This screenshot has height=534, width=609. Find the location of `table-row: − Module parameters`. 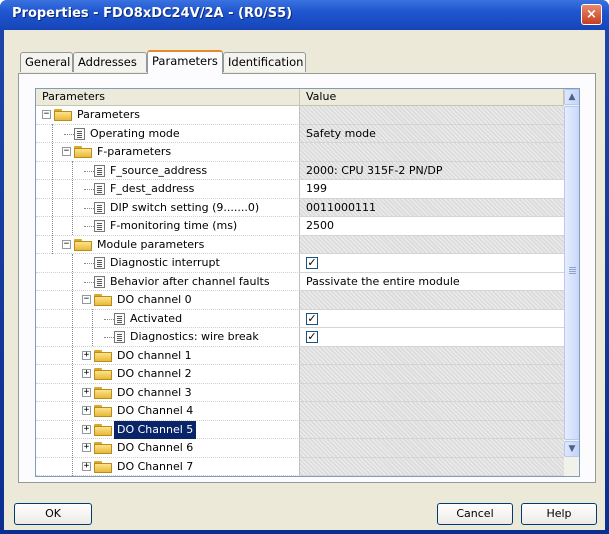

table-row: − Module parameters is located at coordinates (300, 244).